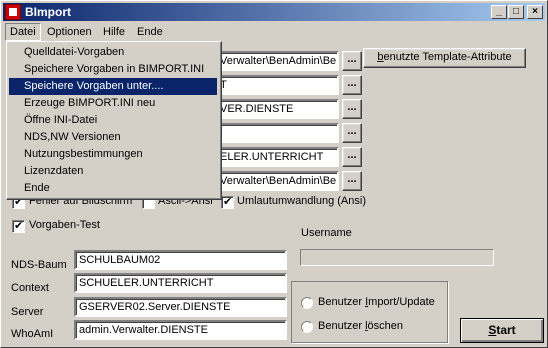  What do you see at coordinates (113, 188) in the screenshot?
I see `menu-item-ende: Ende` at bounding box center [113, 188].